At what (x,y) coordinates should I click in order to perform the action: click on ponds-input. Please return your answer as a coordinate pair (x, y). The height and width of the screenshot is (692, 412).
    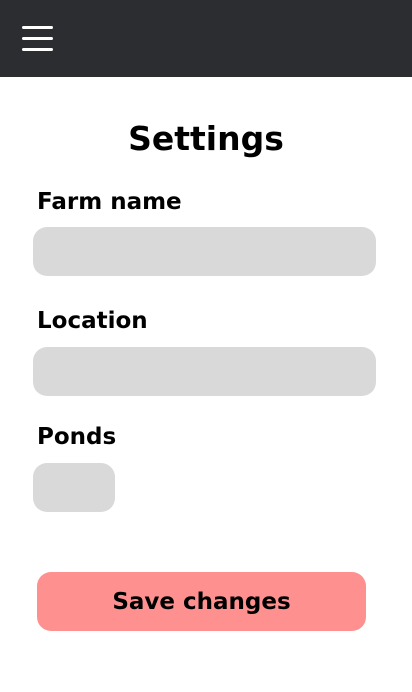
    Looking at the image, I should click on (74, 487).